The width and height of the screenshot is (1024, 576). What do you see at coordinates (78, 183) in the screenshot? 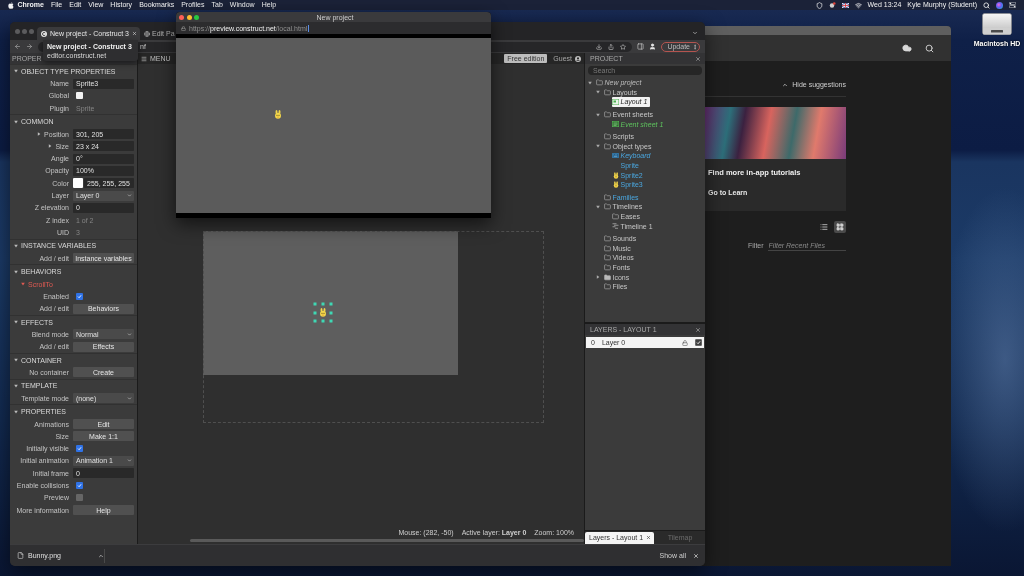
I see `color-swatch-icon` at bounding box center [78, 183].